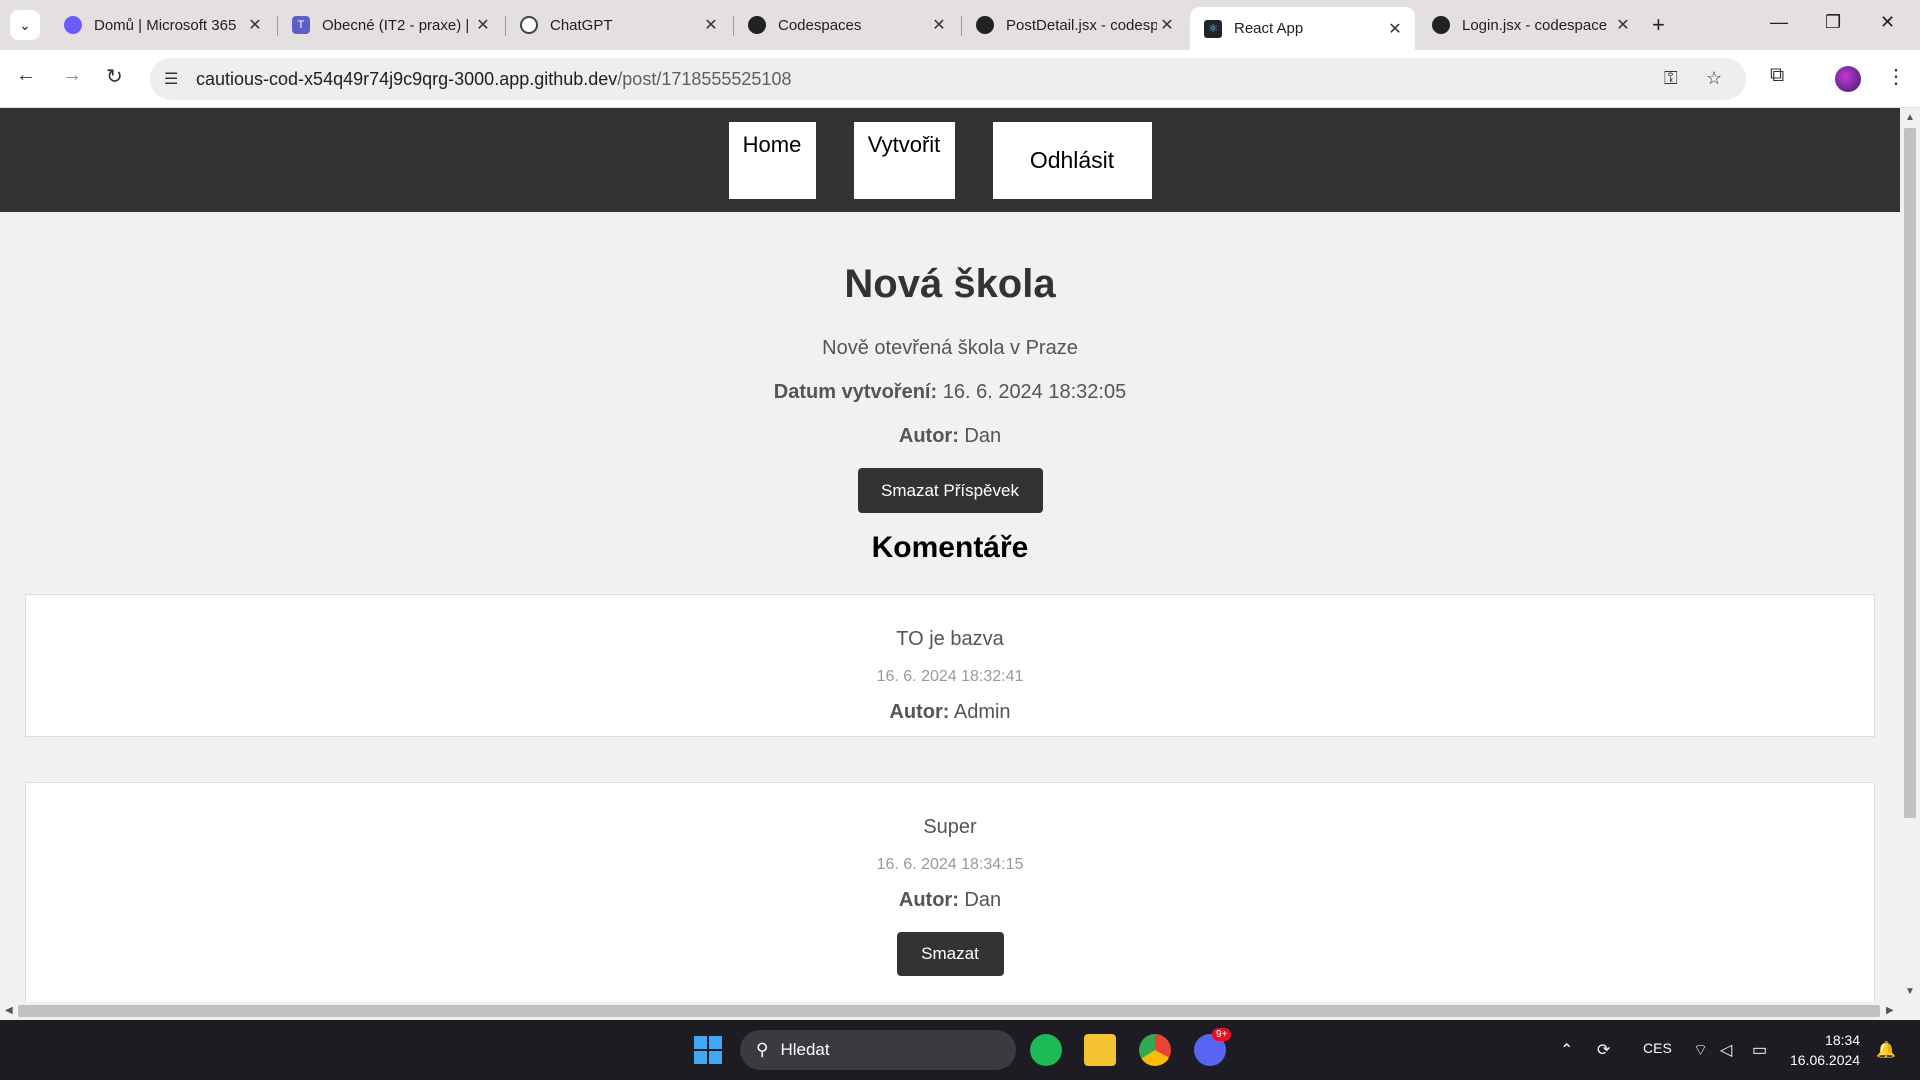  Describe the element at coordinates (1603, 1050) in the screenshot. I see `sync-icon: ⟳` at that location.